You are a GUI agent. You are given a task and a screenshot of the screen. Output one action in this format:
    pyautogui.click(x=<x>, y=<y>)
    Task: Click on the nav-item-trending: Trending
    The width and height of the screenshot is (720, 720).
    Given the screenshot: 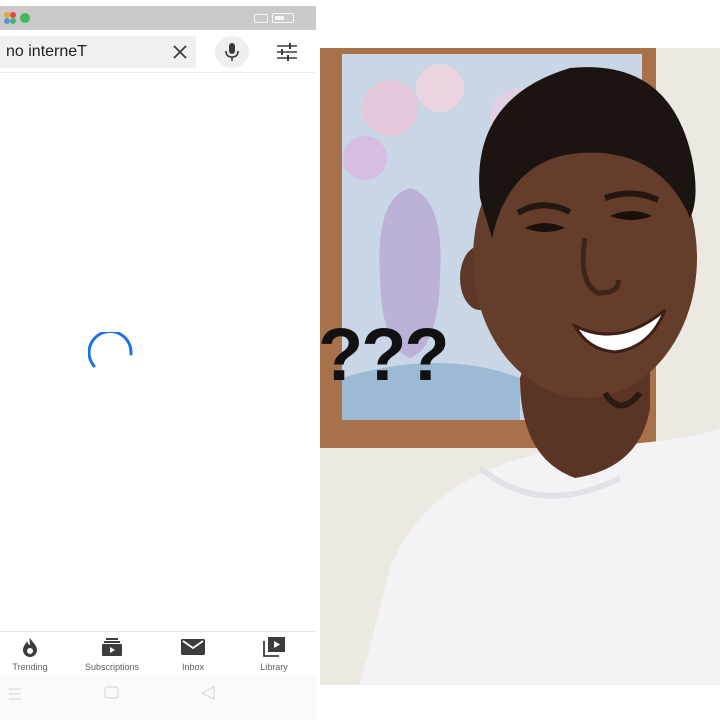 What is the action you would take?
    pyautogui.click(x=35, y=655)
    